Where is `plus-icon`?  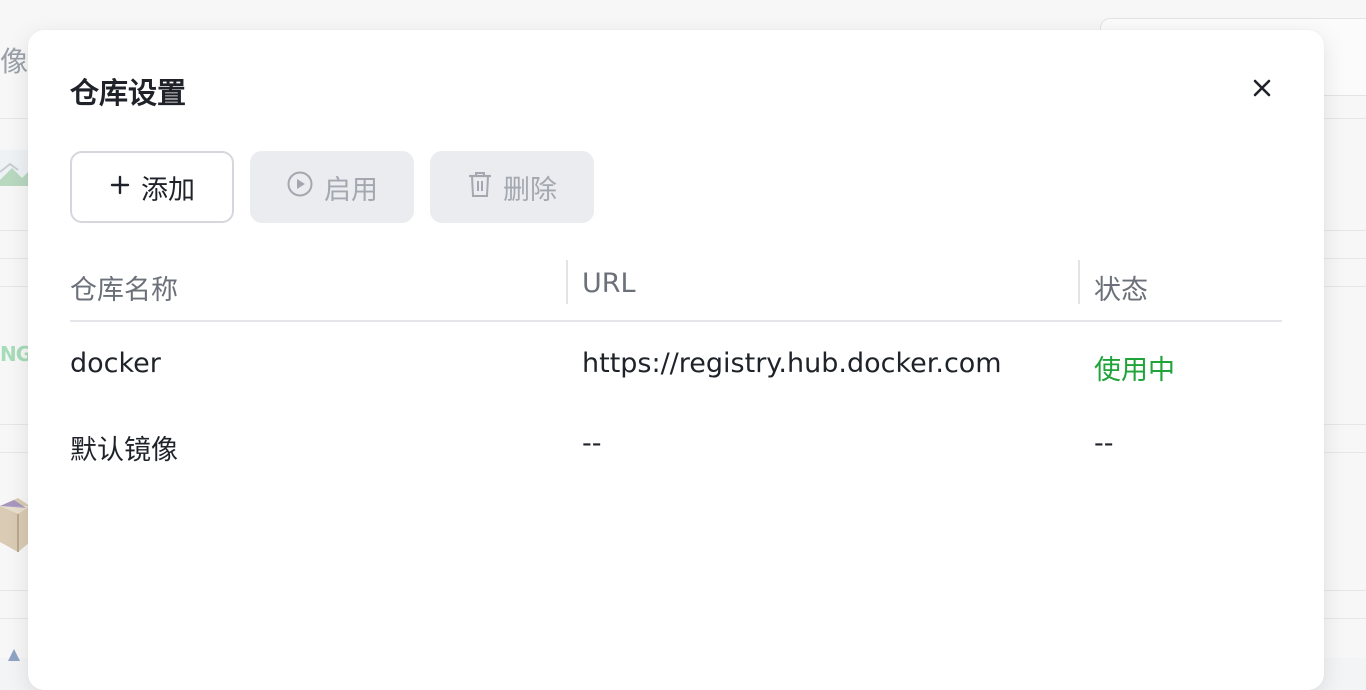 plus-icon is located at coordinates (120, 187).